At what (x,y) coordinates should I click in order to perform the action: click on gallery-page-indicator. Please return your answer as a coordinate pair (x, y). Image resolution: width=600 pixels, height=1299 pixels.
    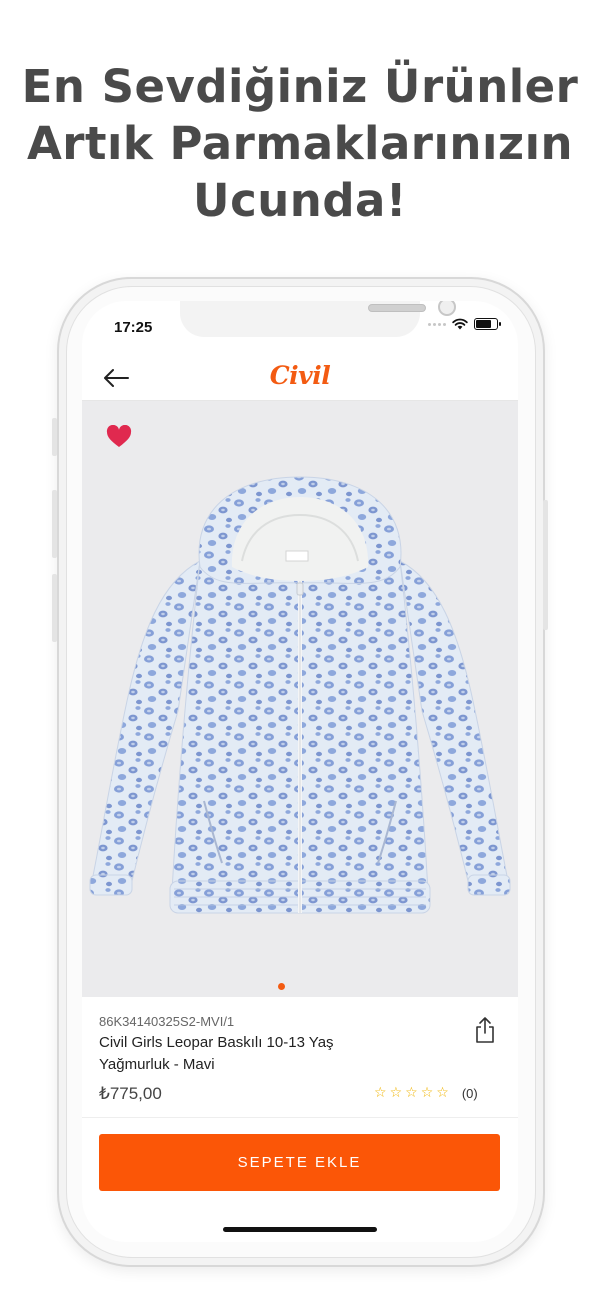
    Looking at the image, I should click on (281, 986).